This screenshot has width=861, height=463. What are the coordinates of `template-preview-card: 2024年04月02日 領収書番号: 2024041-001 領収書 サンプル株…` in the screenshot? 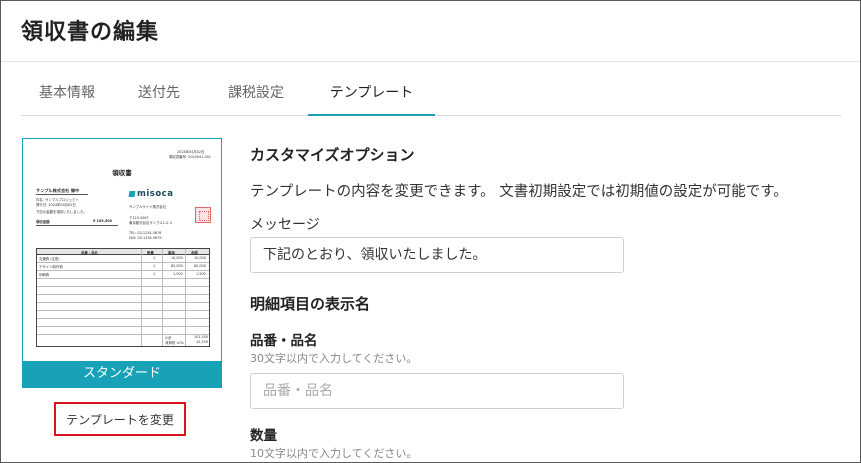 It's located at (122, 263).